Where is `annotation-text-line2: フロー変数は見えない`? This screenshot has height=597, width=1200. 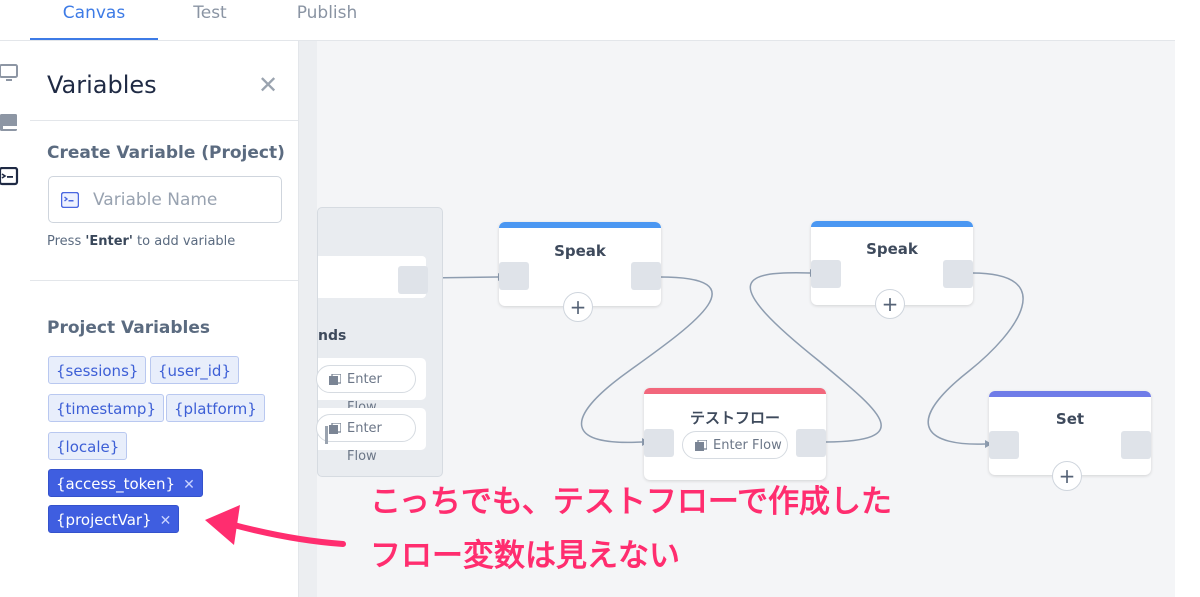
annotation-text-line2: フロー変数は見えない is located at coordinates (525, 556).